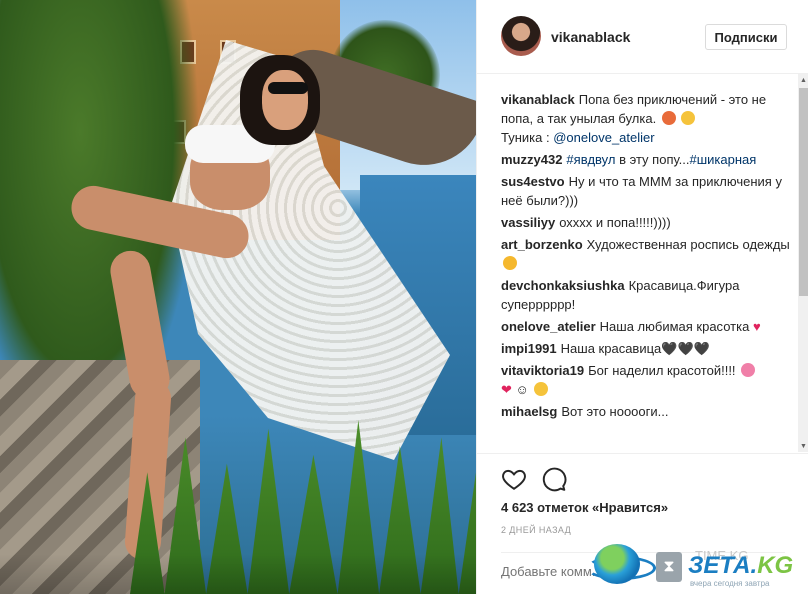 The height and width of the screenshot is (595, 808). What do you see at coordinates (603, 137) in the screenshot?
I see `mention-link: @onelove_atelier` at bounding box center [603, 137].